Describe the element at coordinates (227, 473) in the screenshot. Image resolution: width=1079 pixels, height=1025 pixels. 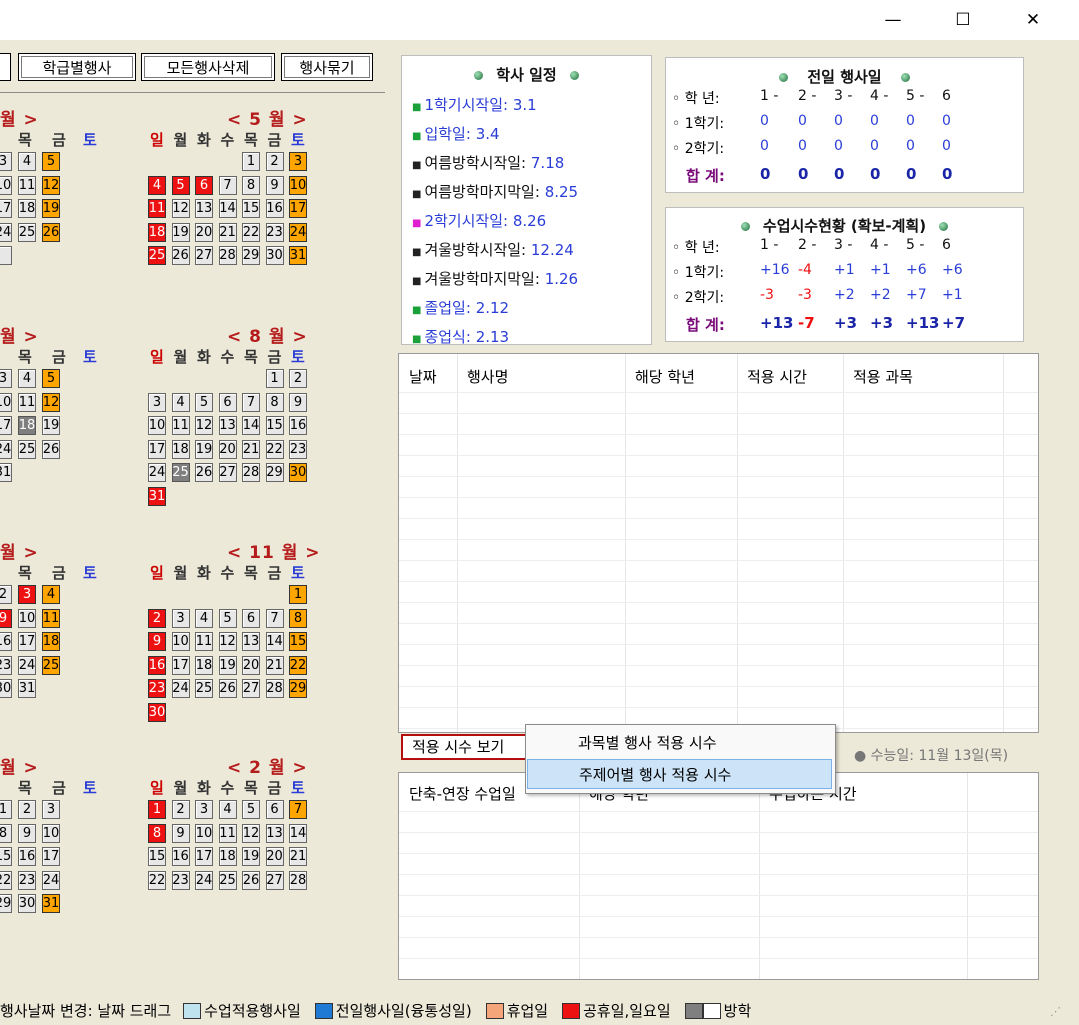
I see `calendar-day-cell: 27` at that location.